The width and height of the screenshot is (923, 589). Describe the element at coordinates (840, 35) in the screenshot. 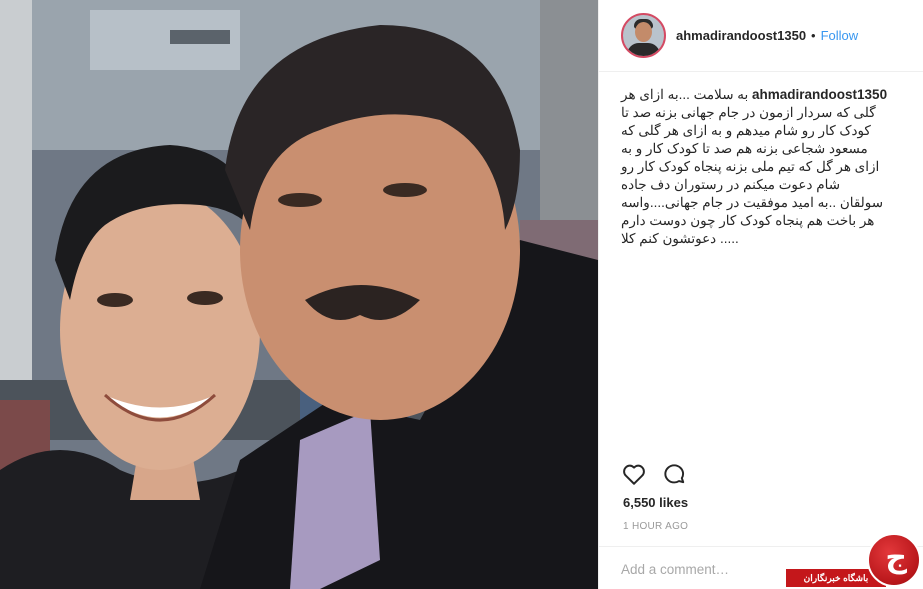

I see `follow-button: Follow` at that location.